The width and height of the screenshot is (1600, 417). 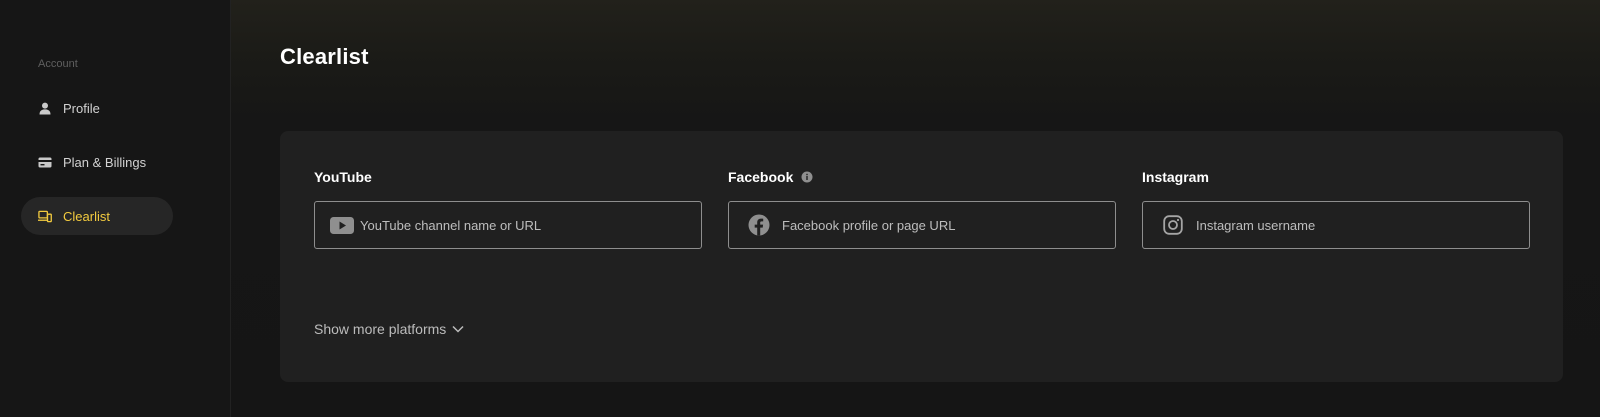 I want to click on instagram-icon, so click(x=1173, y=225).